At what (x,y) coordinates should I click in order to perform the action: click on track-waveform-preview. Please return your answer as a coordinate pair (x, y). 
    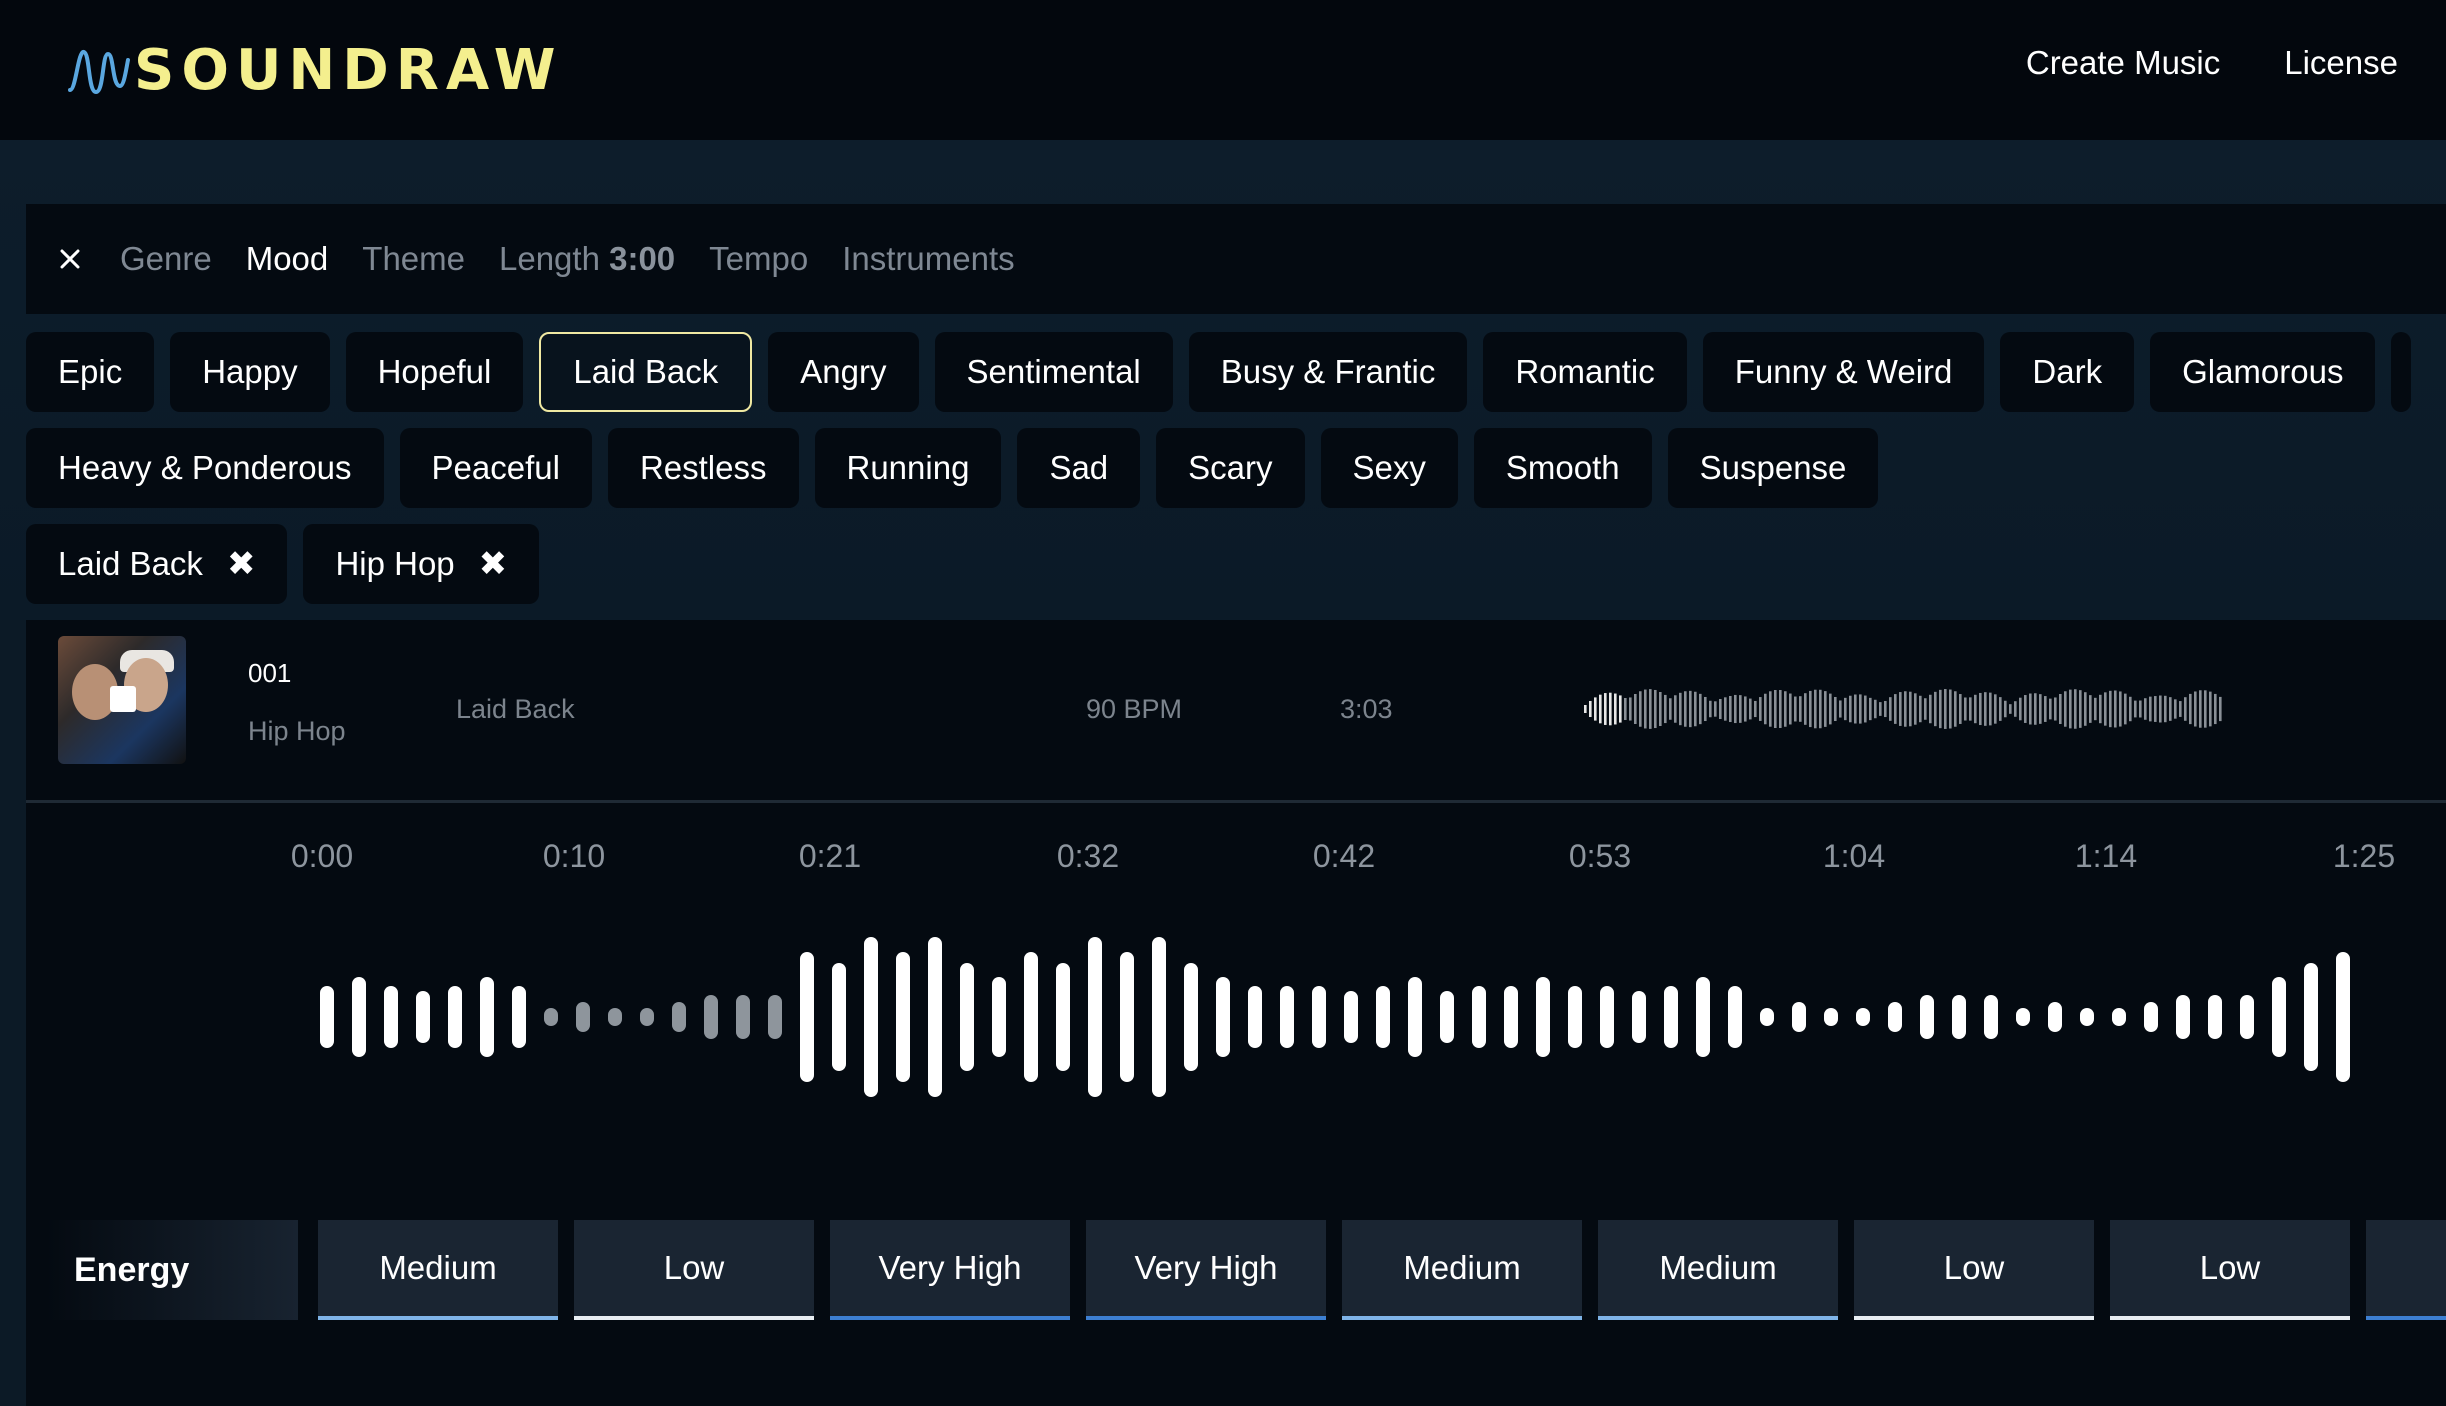
    Looking at the image, I should click on (1904, 709).